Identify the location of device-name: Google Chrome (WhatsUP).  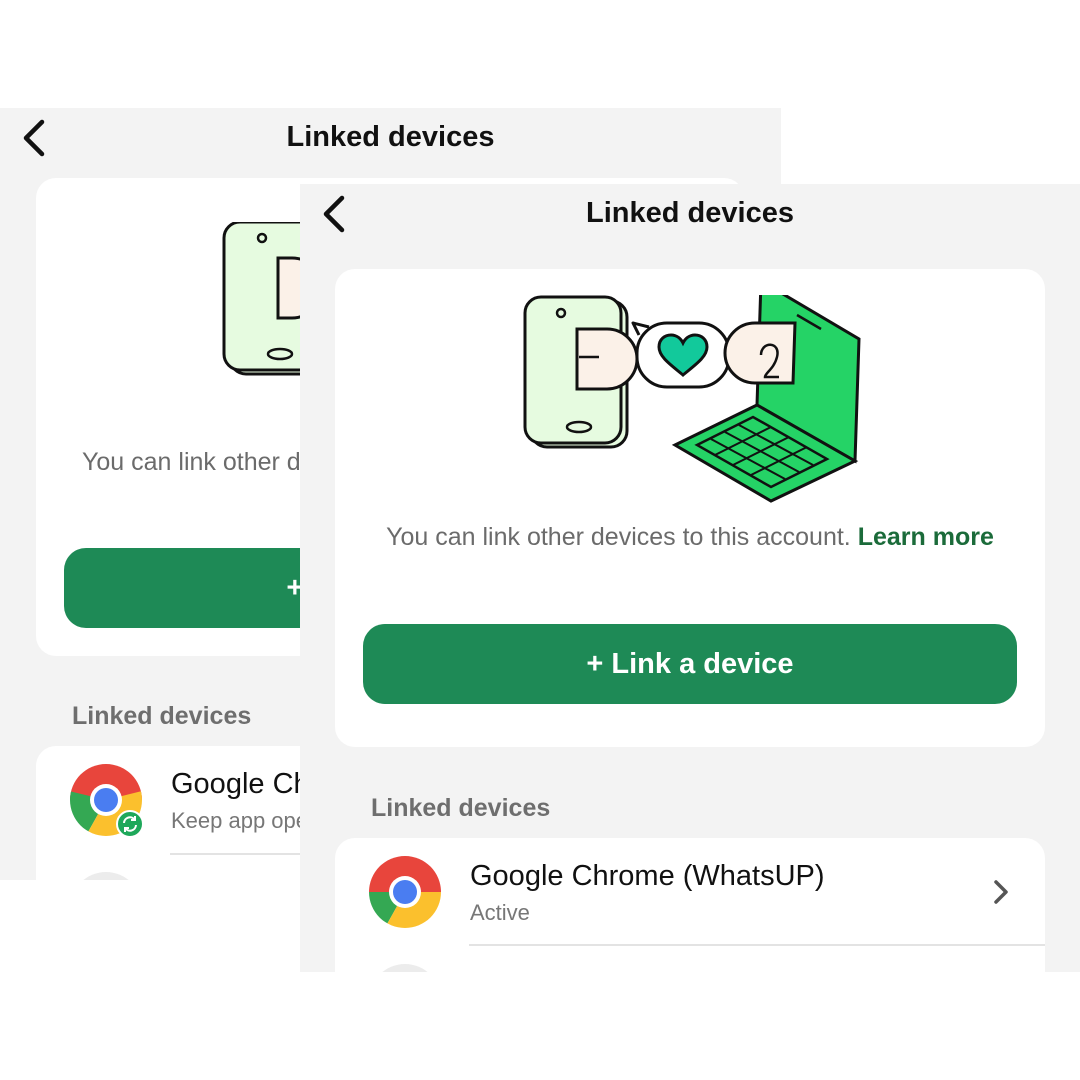
(647, 876).